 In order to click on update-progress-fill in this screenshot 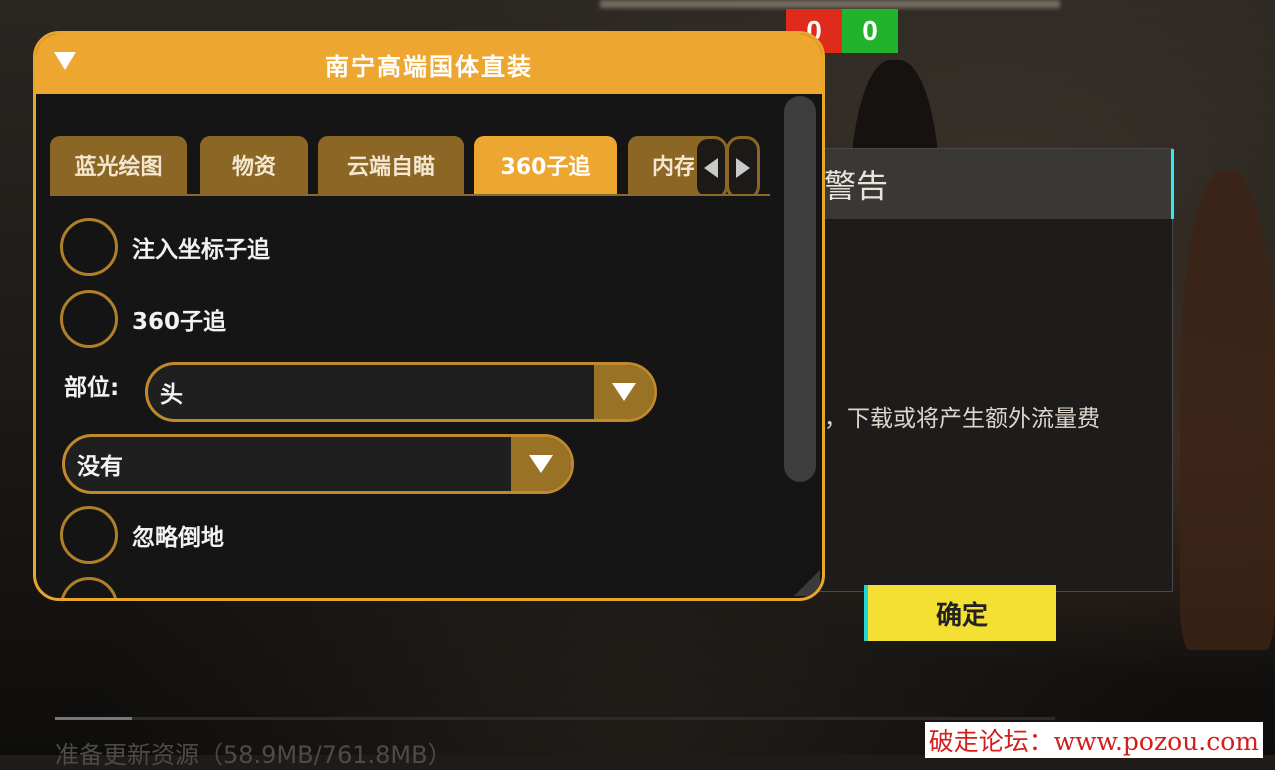, I will do `click(93, 718)`.